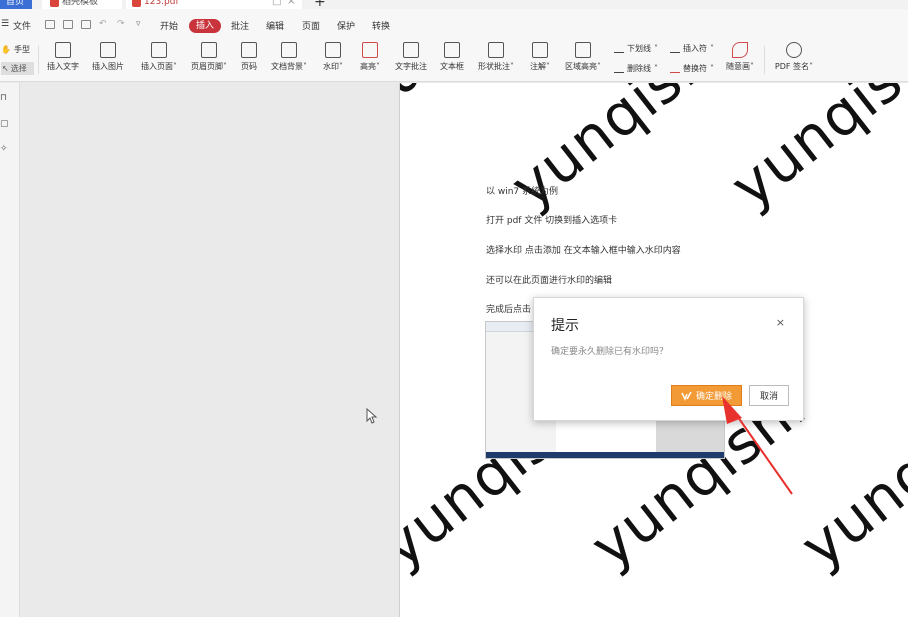 The width and height of the screenshot is (908, 617). I want to click on menu-convert: 转换, so click(381, 25).